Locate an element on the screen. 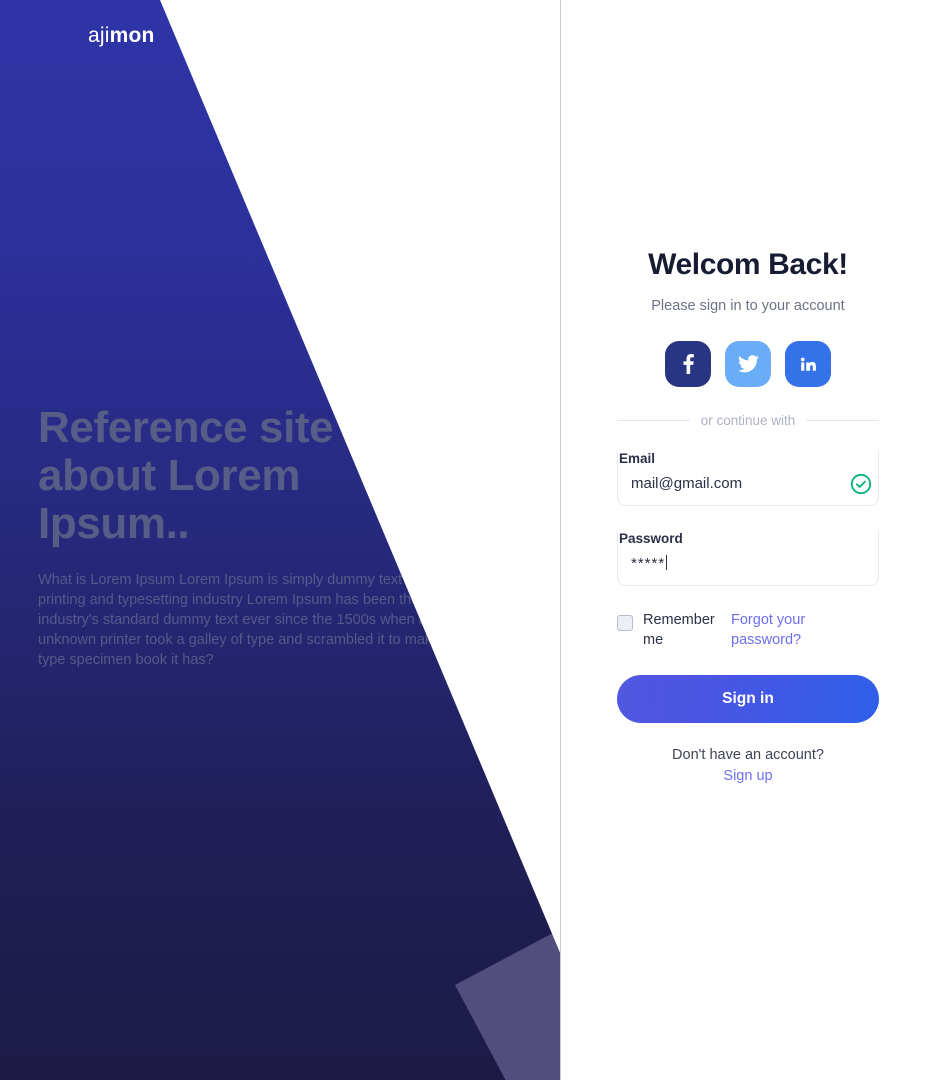 The height and width of the screenshot is (1080, 935). signup-question: Don't have an account? is located at coordinates (748, 755).